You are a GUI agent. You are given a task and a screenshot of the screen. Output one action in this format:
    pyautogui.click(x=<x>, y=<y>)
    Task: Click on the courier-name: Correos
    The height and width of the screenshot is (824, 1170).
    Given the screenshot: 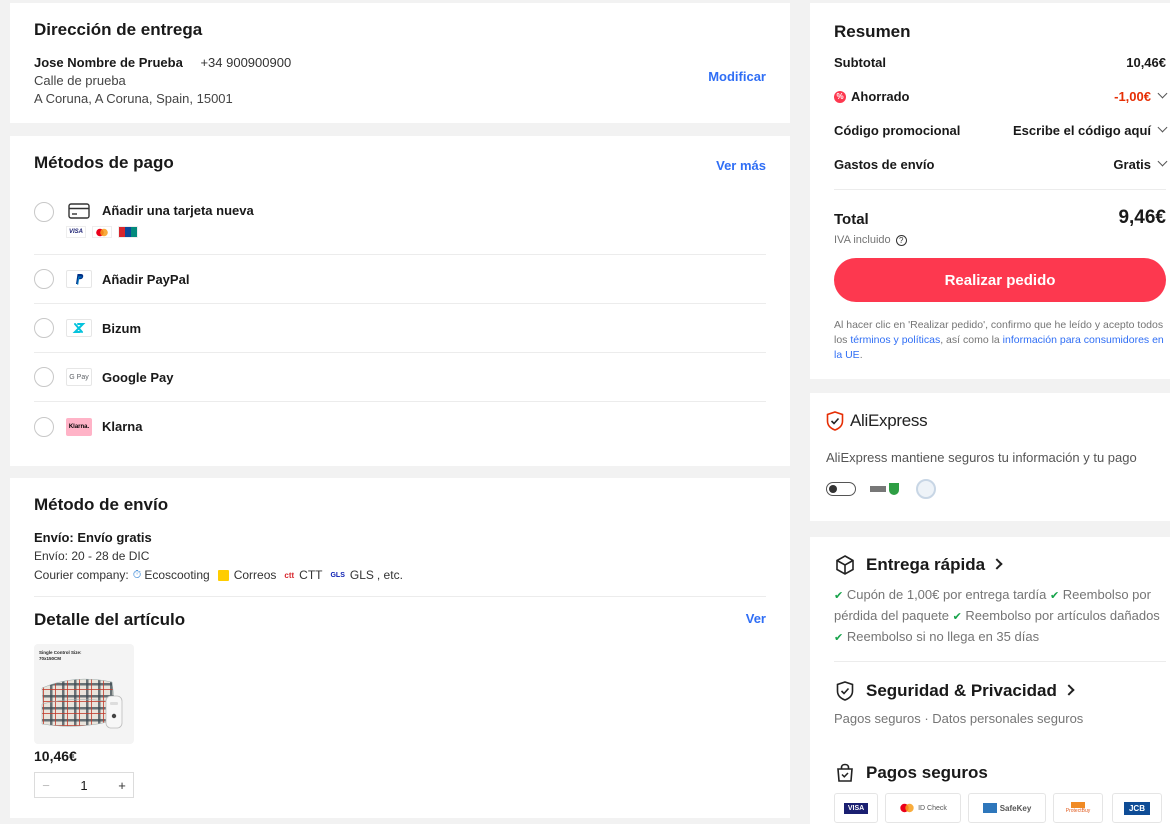 What is the action you would take?
    pyautogui.click(x=255, y=575)
    